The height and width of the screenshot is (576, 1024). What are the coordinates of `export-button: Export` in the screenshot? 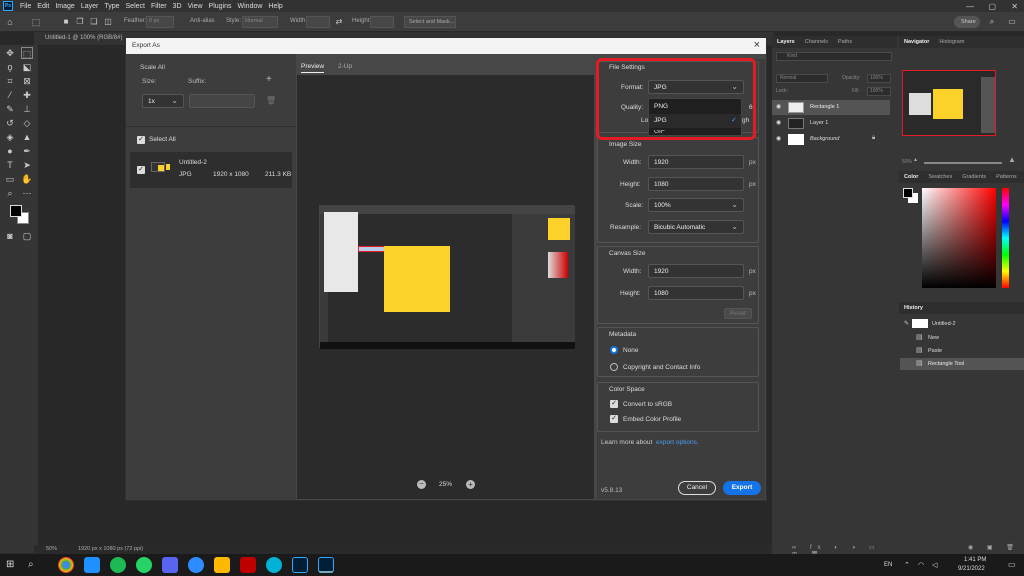 It's located at (742, 488).